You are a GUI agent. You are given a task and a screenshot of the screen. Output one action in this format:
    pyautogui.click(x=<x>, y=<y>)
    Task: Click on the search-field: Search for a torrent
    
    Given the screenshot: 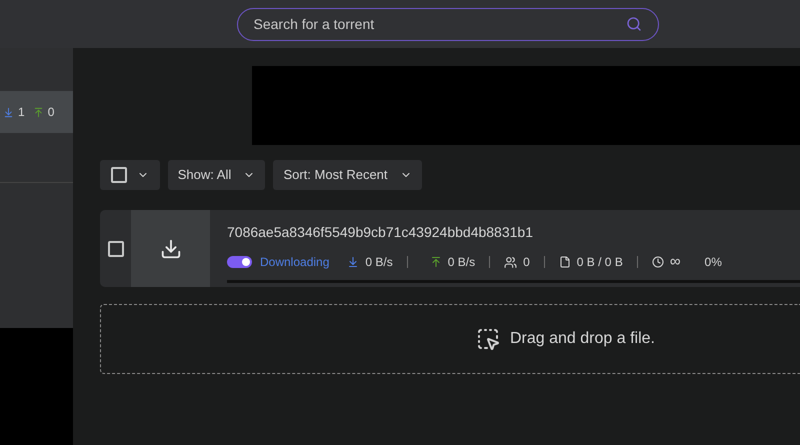 What is the action you would take?
    pyautogui.click(x=447, y=24)
    